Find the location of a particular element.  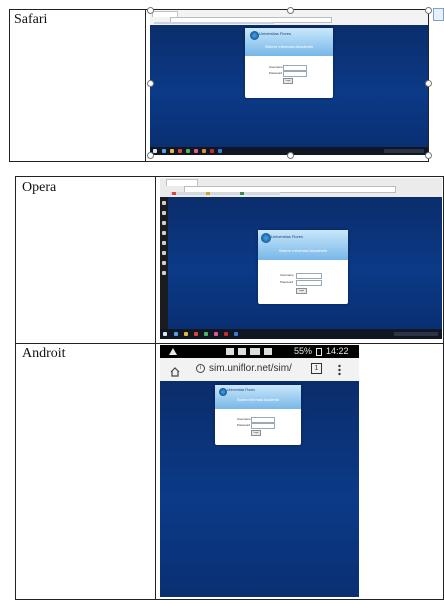

tab-count: 1 is located at coordinates (316, 368).